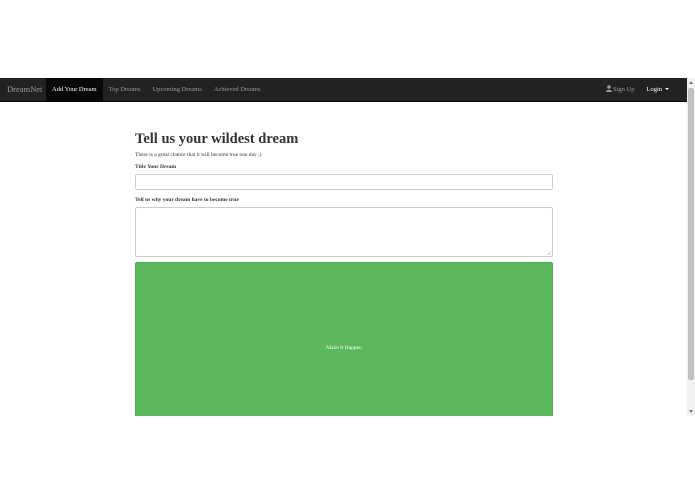 The height and width of the screenshot is (494, 695). What do you see at coordinates (125, 89) in the screenshot?
I see `nav-top-dreams: Top Dreams` at bounding box center [125, 89].